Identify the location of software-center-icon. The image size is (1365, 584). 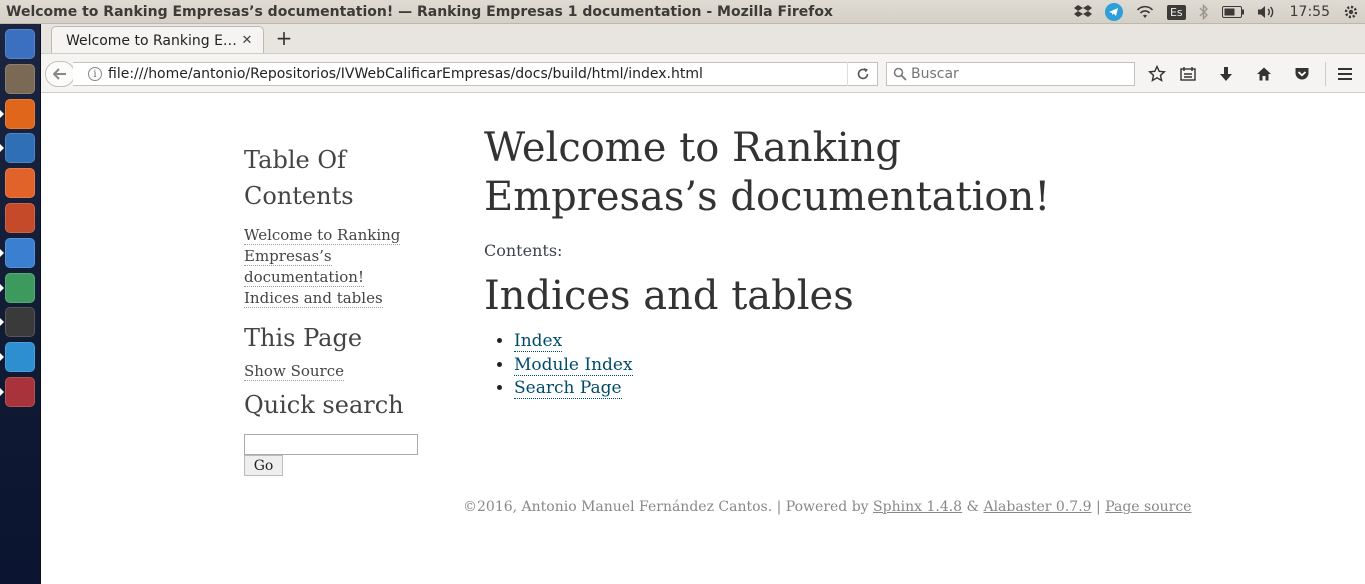
(20, 183).